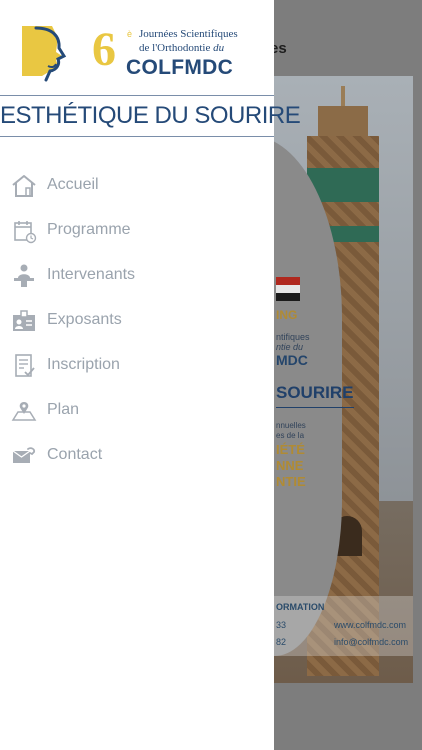  I want to click on menu-item-plan: Plan, so click(137, 410).